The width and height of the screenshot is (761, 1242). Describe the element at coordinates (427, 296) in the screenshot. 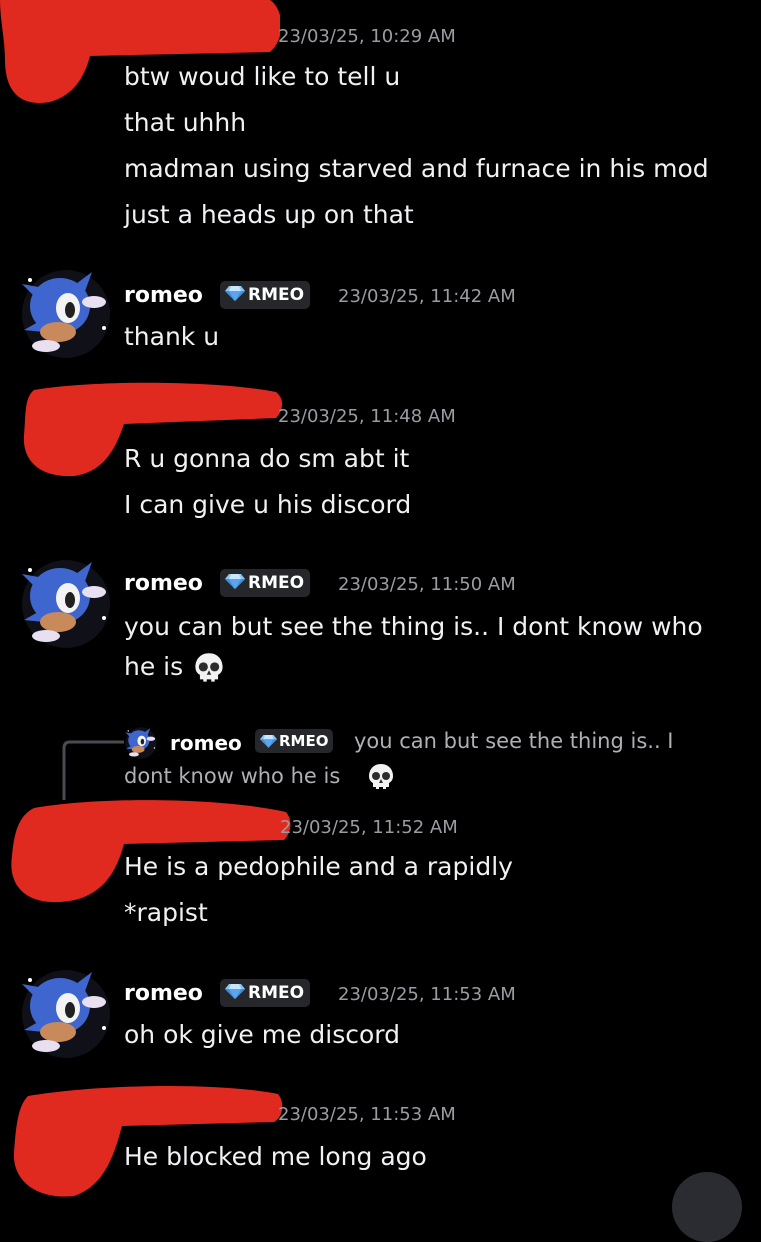

I see `message-timestamp: 23/03/25, 11:42 AM` at that location.